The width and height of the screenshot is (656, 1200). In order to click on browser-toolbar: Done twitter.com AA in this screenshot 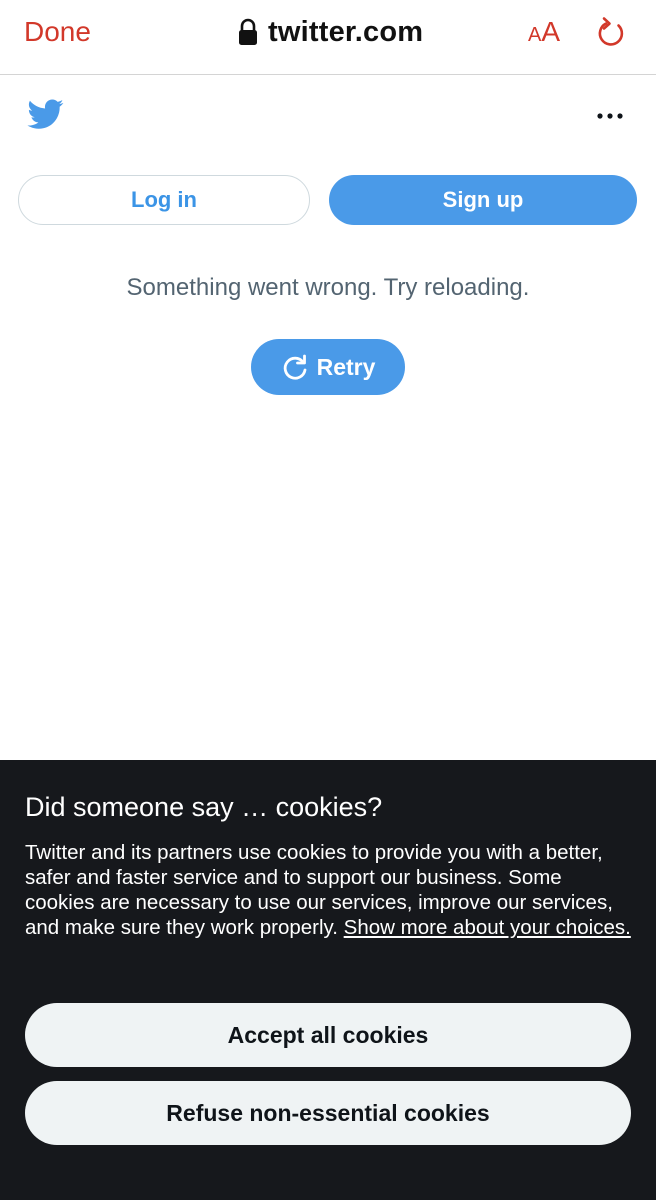, I will do `click(328, 37)`.